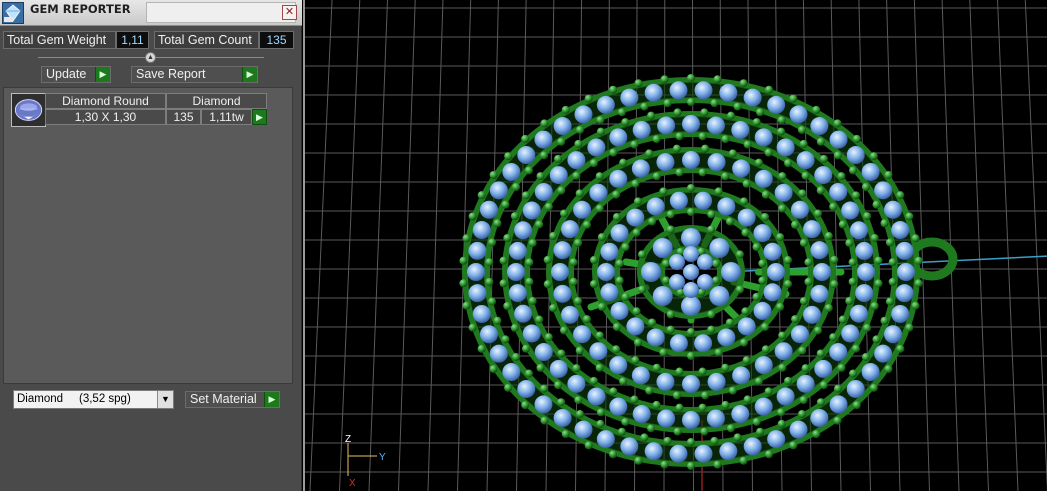 The width and height of the screenshot is (1047, 491). What do you see at coordinates (59, 40) in the screenshot?
I see `total-gem-weight-label: Total Gem Weight` at bounding box center [59, 40].